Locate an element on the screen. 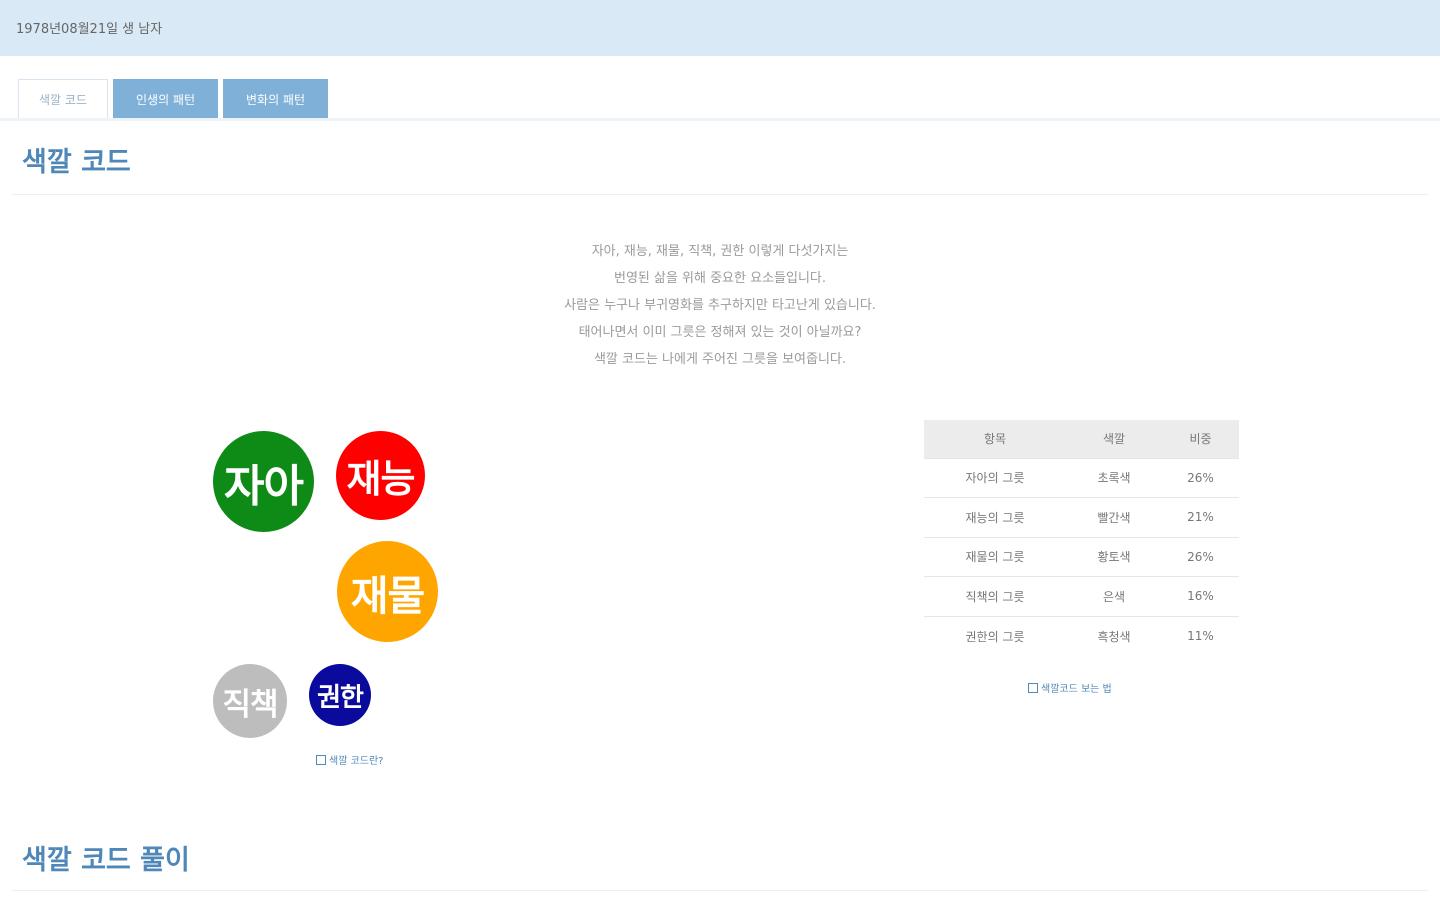  tab-color-code: 색깔 코드 is located at coordinates (63, 99).